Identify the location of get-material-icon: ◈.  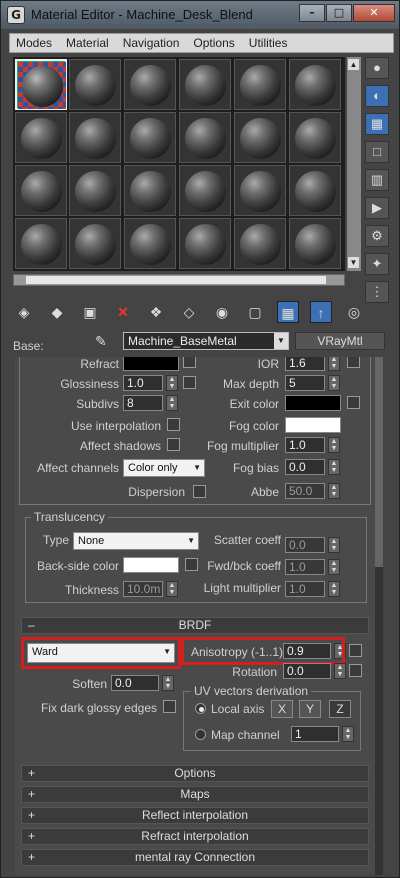
(24, 312).